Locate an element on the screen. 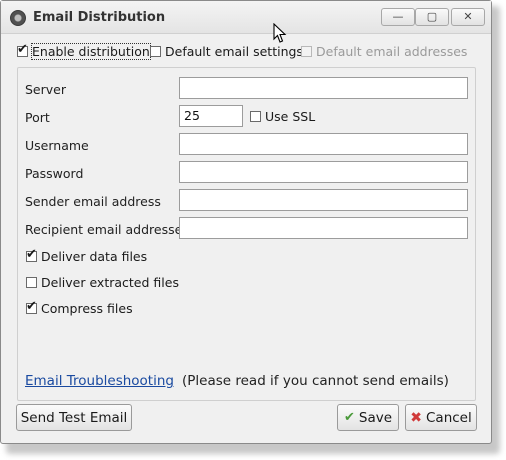  compress-files-checkbox: Compress files is located at coordinates (79, 307).